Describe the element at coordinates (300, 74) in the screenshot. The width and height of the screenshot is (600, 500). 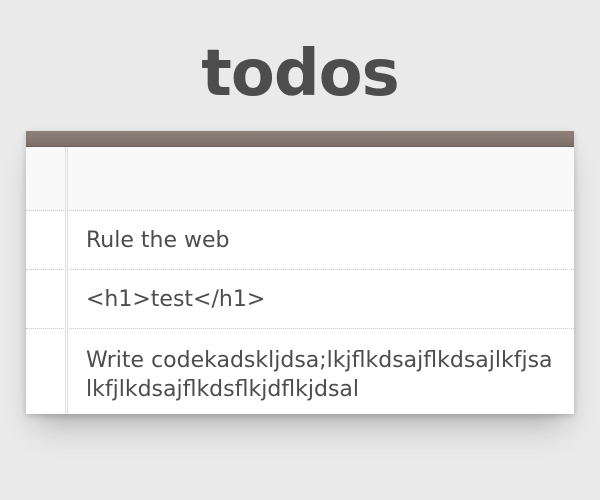
I see `app-title: todos` at that location.